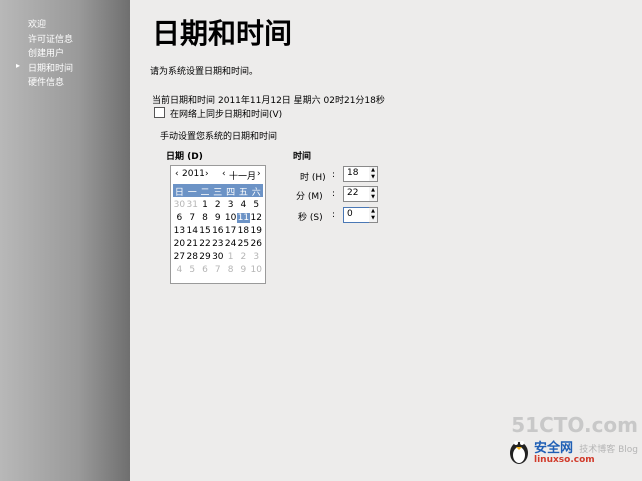  I want to click on minute-spinbutton: 22, so click(357, 194).